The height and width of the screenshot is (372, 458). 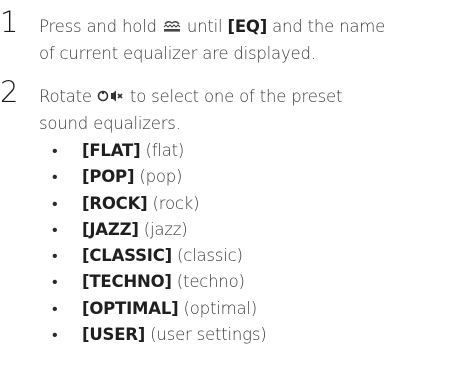 I want to click on list-item: • [JAZZ] (jazz), so click(x=120, y=229).